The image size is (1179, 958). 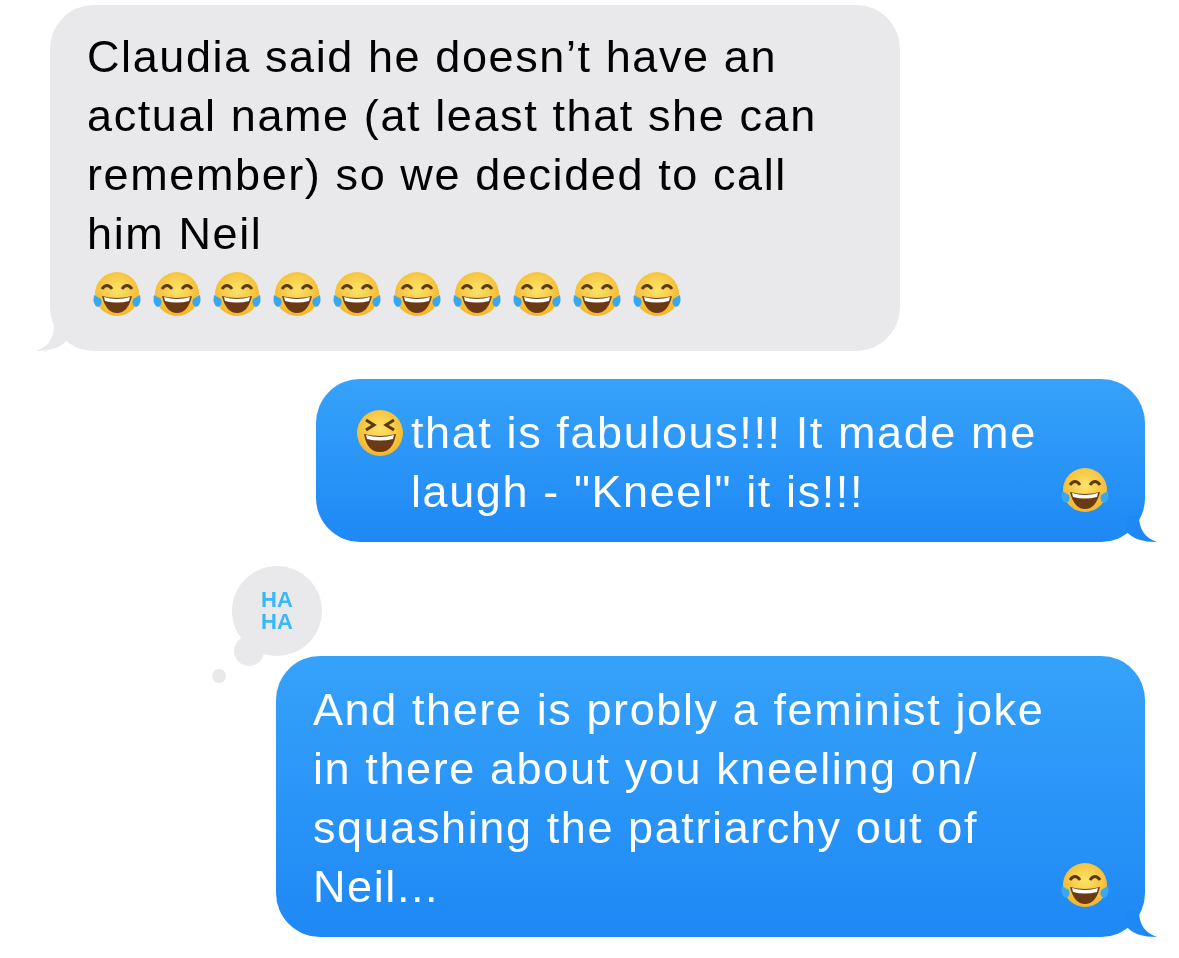 What do you see at coordinates (724, 463) in the screenshot?
I see `message-text: that is fabulous!!! It made me laugh - "Kneel" it is!!!` at bounding box center [724, 463].